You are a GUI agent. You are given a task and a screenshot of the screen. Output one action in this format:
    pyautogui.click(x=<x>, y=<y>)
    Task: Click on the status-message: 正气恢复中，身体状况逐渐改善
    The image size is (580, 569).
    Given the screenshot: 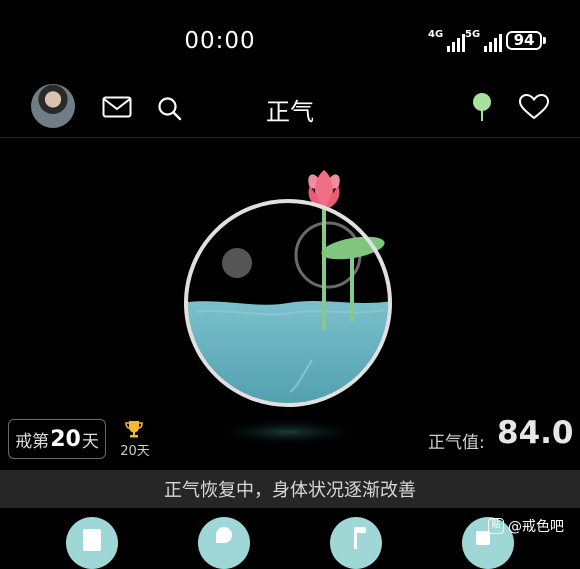 What is the action you would take?
    pyautogui.click(x=290, y=490)
    